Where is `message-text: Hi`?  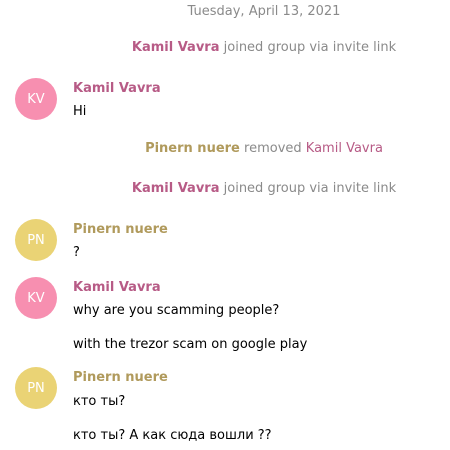 message-text: Hi is located at coordinates (80, 111).